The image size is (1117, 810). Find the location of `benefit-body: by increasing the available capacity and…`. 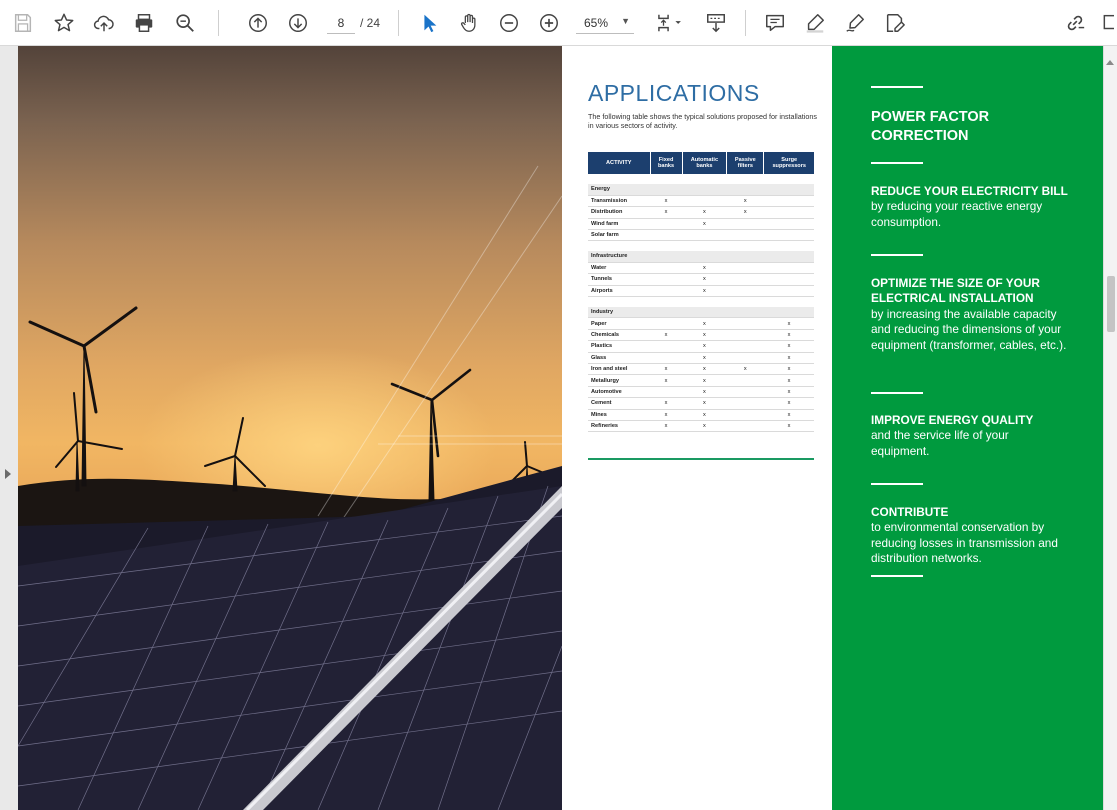

benefit-body: by increasing the available capacity and… is located at coordinates (969, 329).